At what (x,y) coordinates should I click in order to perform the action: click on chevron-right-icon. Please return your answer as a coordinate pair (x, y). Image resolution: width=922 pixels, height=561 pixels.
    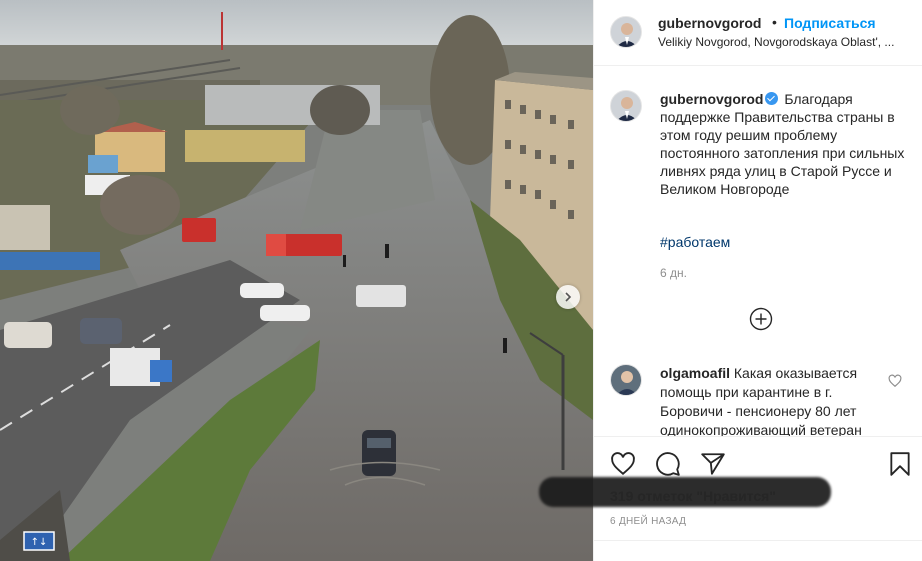
    Looking at the image, I should click on (568, 297).